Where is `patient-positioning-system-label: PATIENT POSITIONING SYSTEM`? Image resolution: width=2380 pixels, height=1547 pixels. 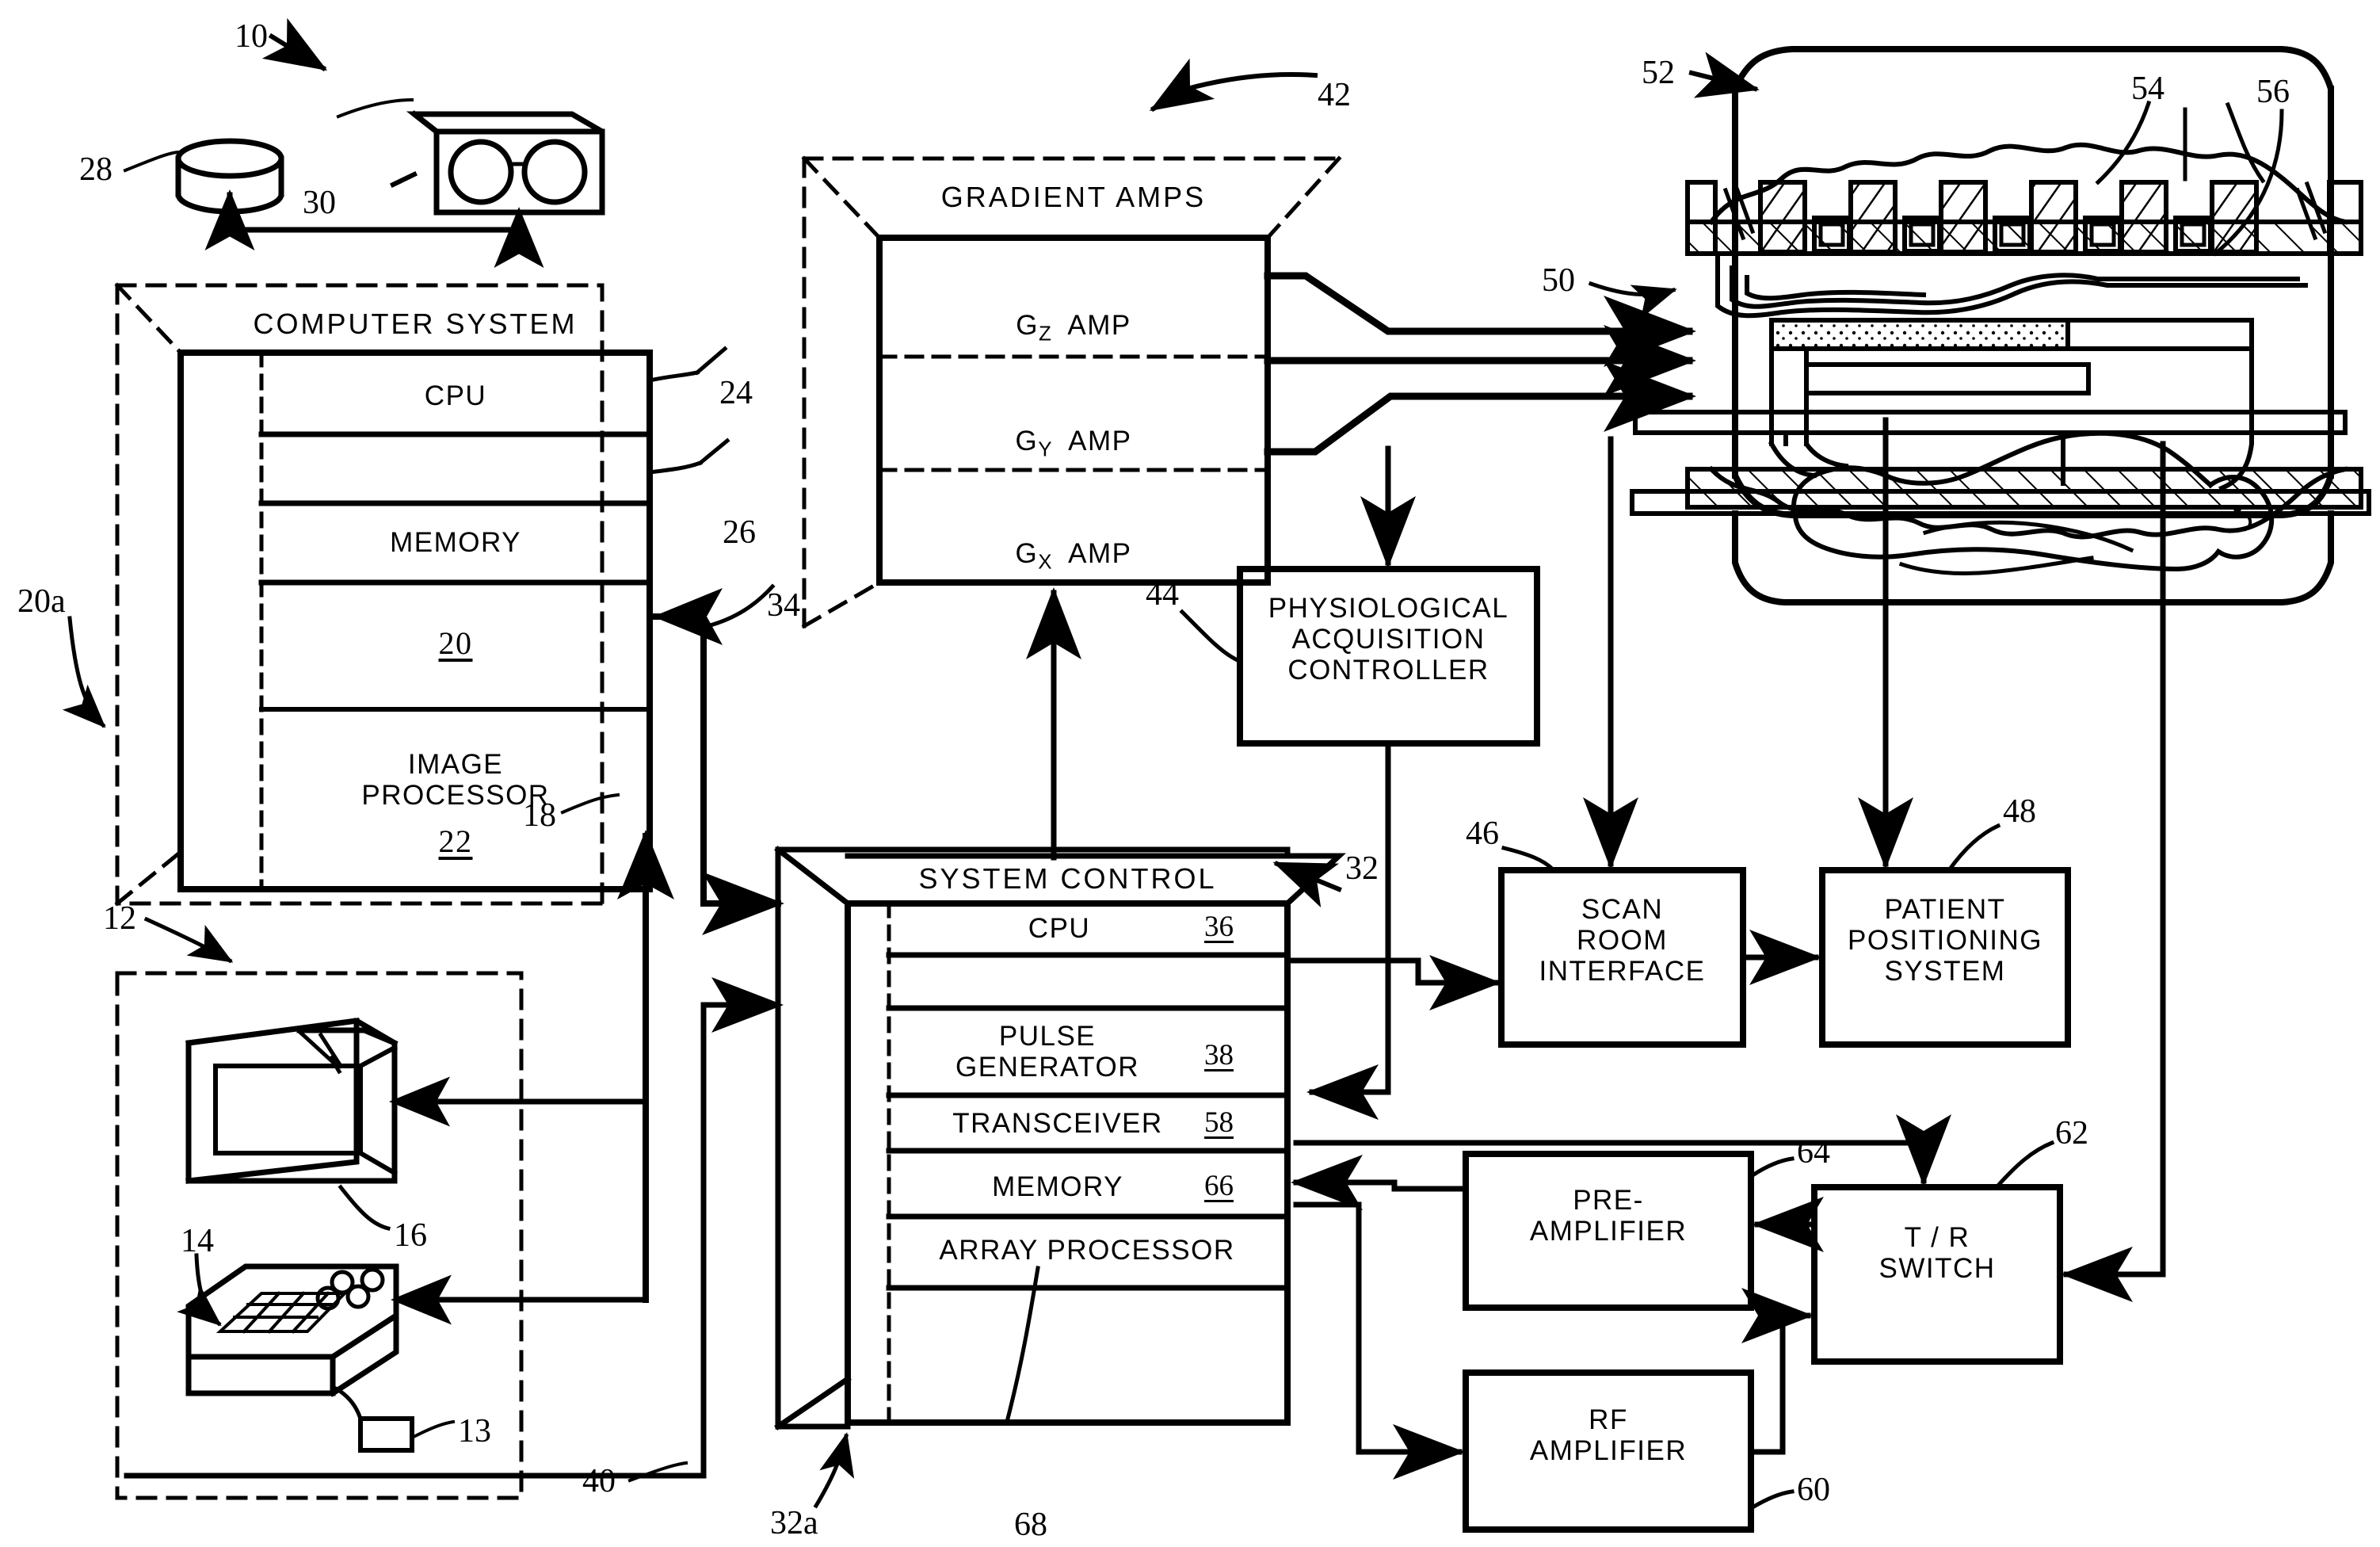
patient-positioning-system-label: PATIENT POSITIONING SYSTEM is located at coordinates (1945, 940).